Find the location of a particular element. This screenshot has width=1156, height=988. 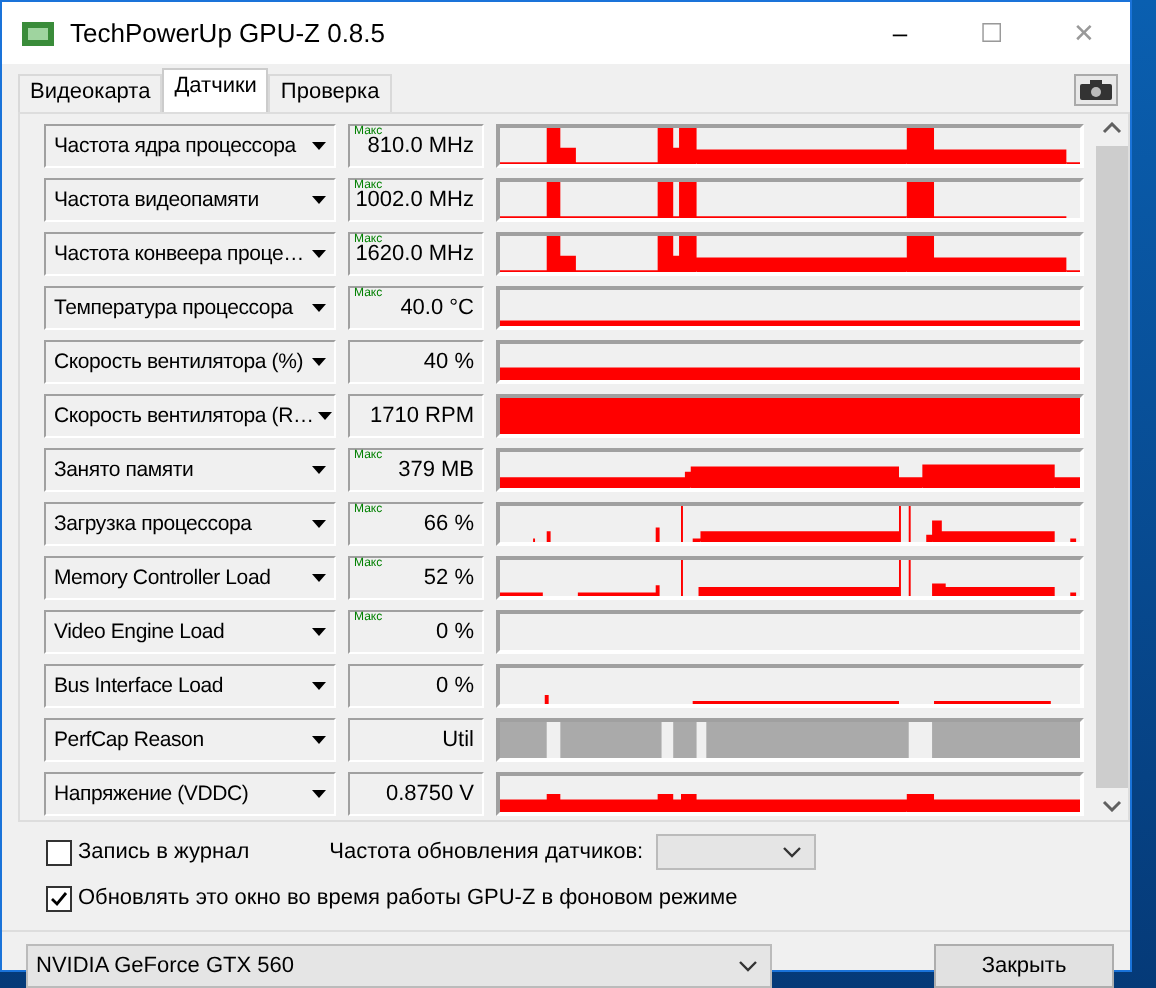

sensor-dropdown: Частота ядра процессора is located at coordinates (190, 145).